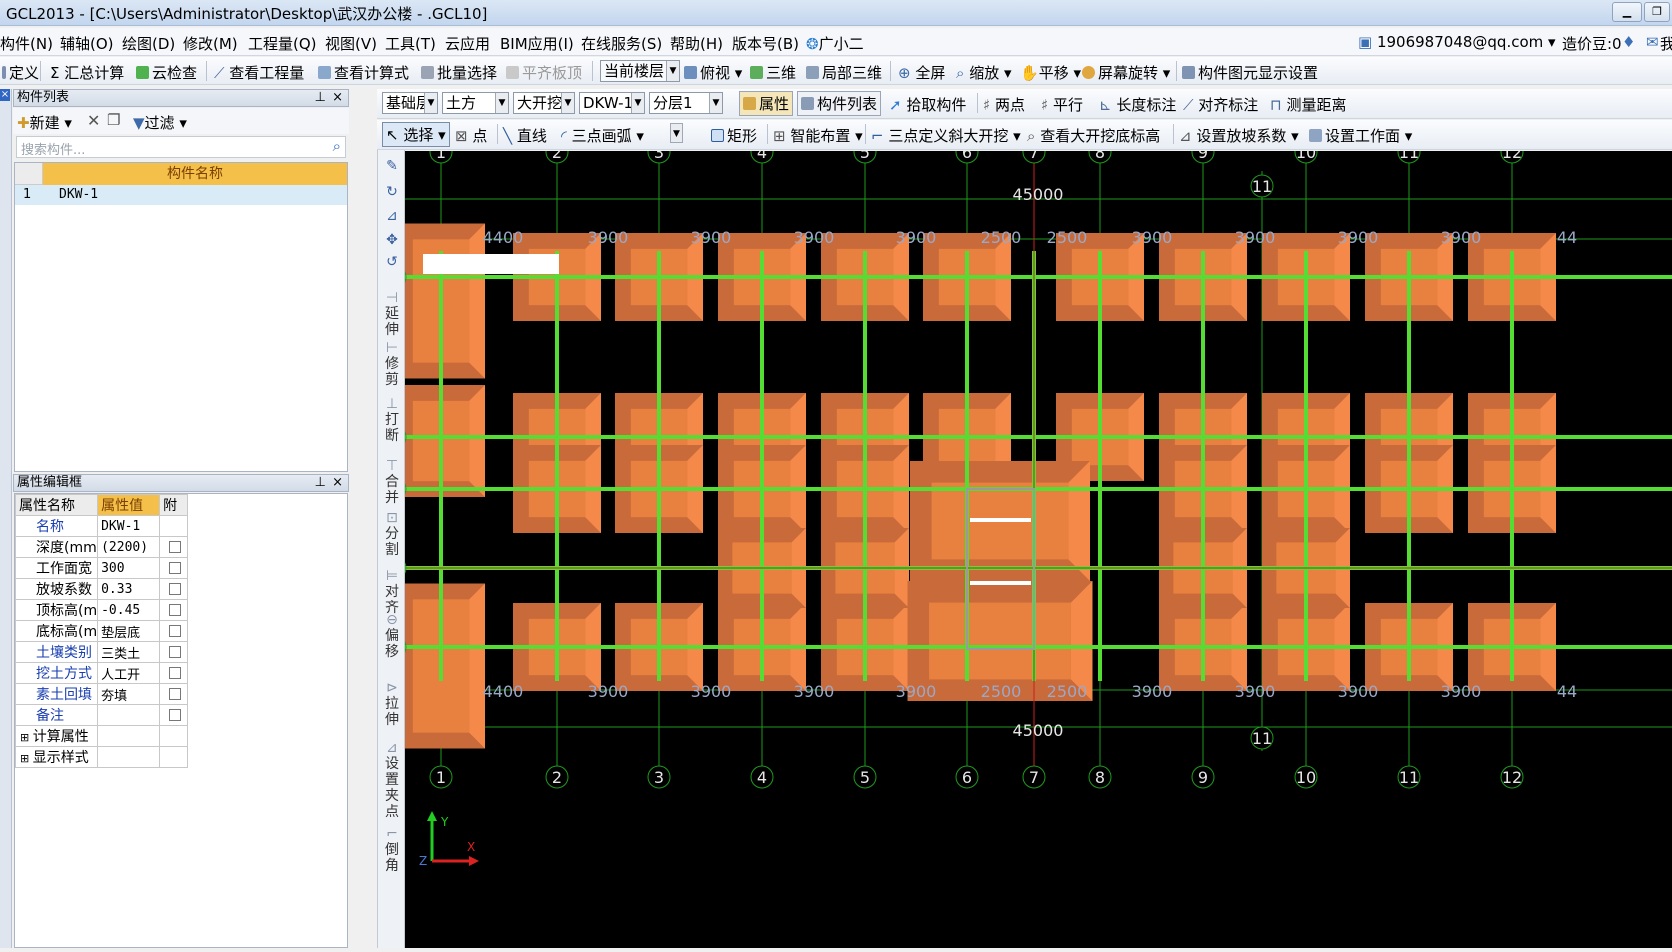 This screenshot has height=952, width=1672. I want to click on undo-icon: ↺, so click(392, 262).